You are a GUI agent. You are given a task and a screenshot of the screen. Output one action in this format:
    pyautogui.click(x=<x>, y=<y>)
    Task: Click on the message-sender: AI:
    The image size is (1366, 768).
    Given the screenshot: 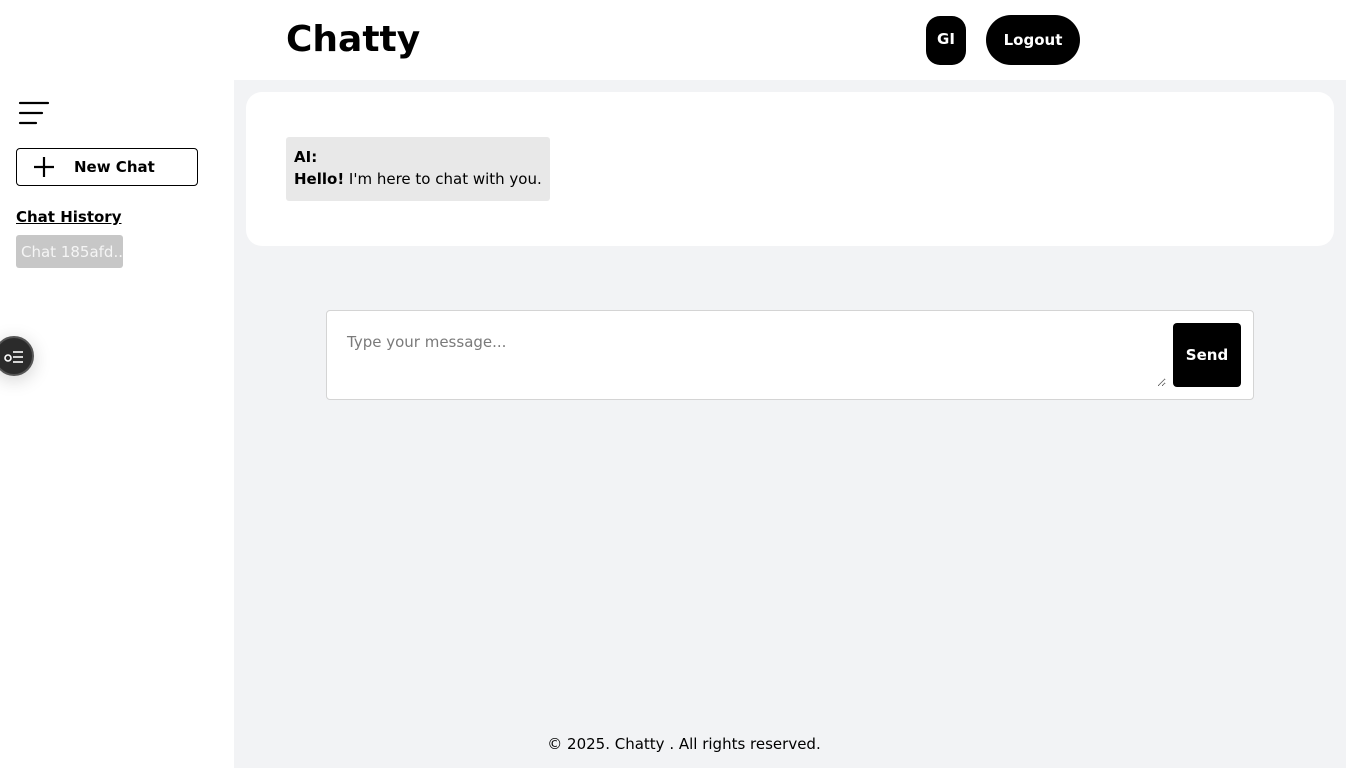 What is the action you would take?
    pyautogui.click(x=306, y=157)
    